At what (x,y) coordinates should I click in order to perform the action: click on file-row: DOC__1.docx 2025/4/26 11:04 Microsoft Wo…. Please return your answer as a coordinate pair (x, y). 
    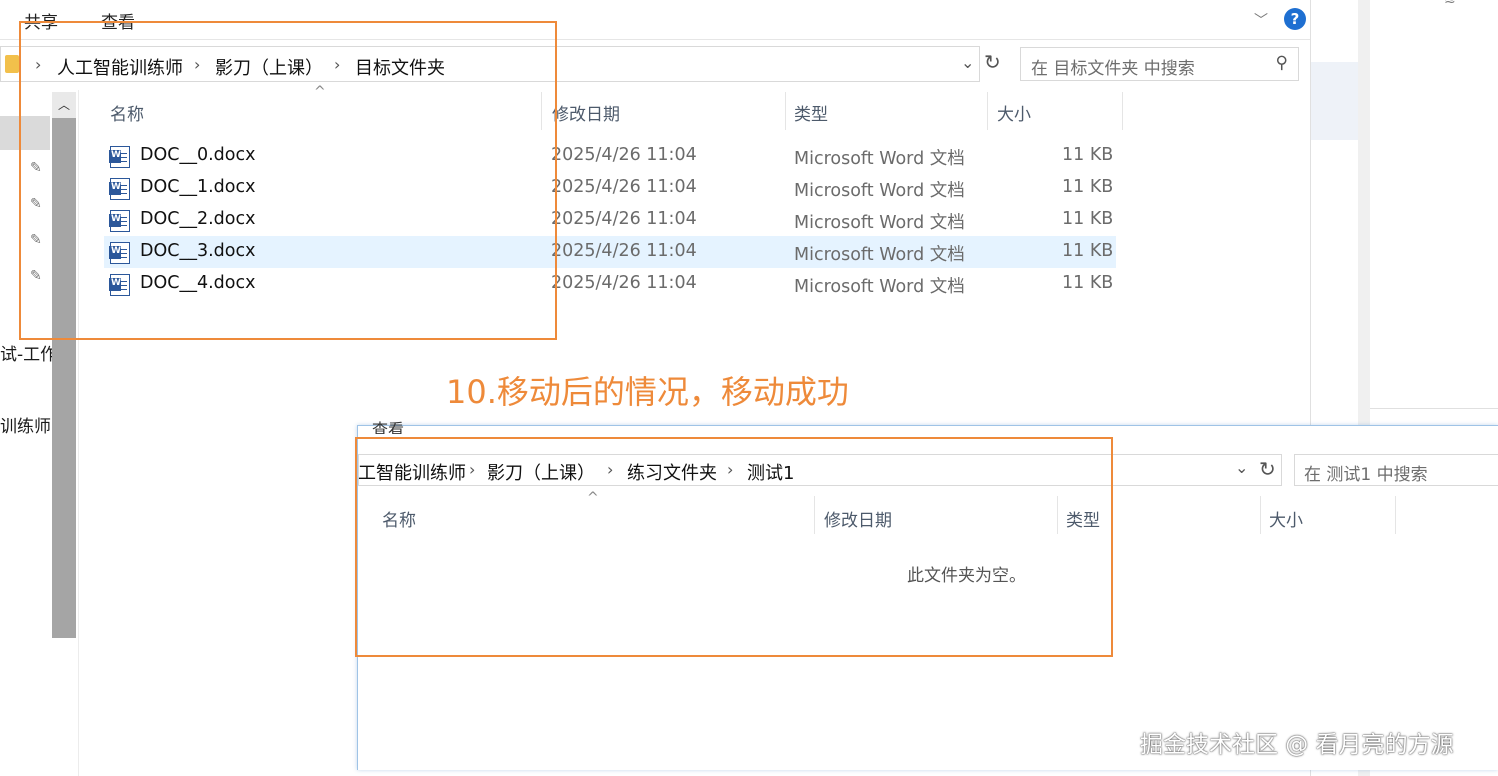
    Looking at the image, I should click on (610, 188).